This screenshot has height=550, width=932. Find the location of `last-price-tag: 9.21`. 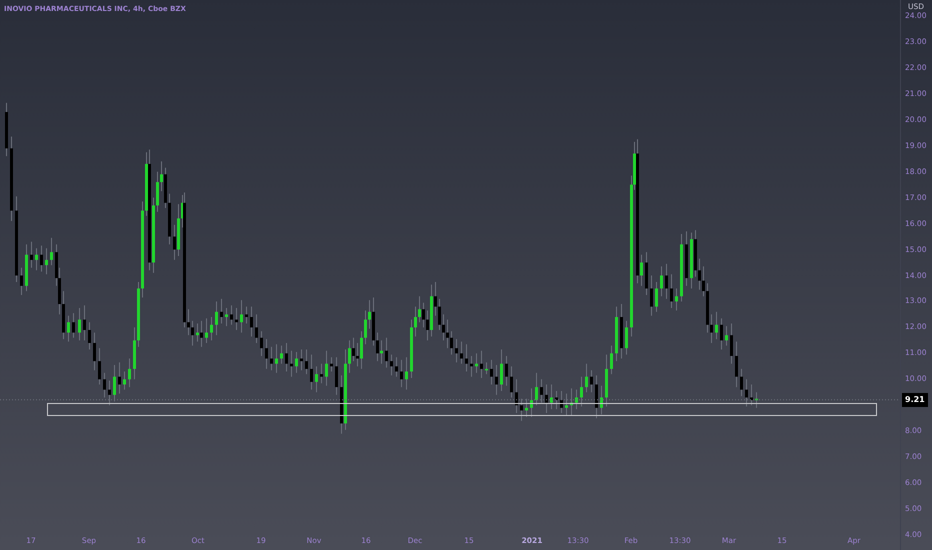

last-price-tag: 9.21 is located at coordinates (915, 399).